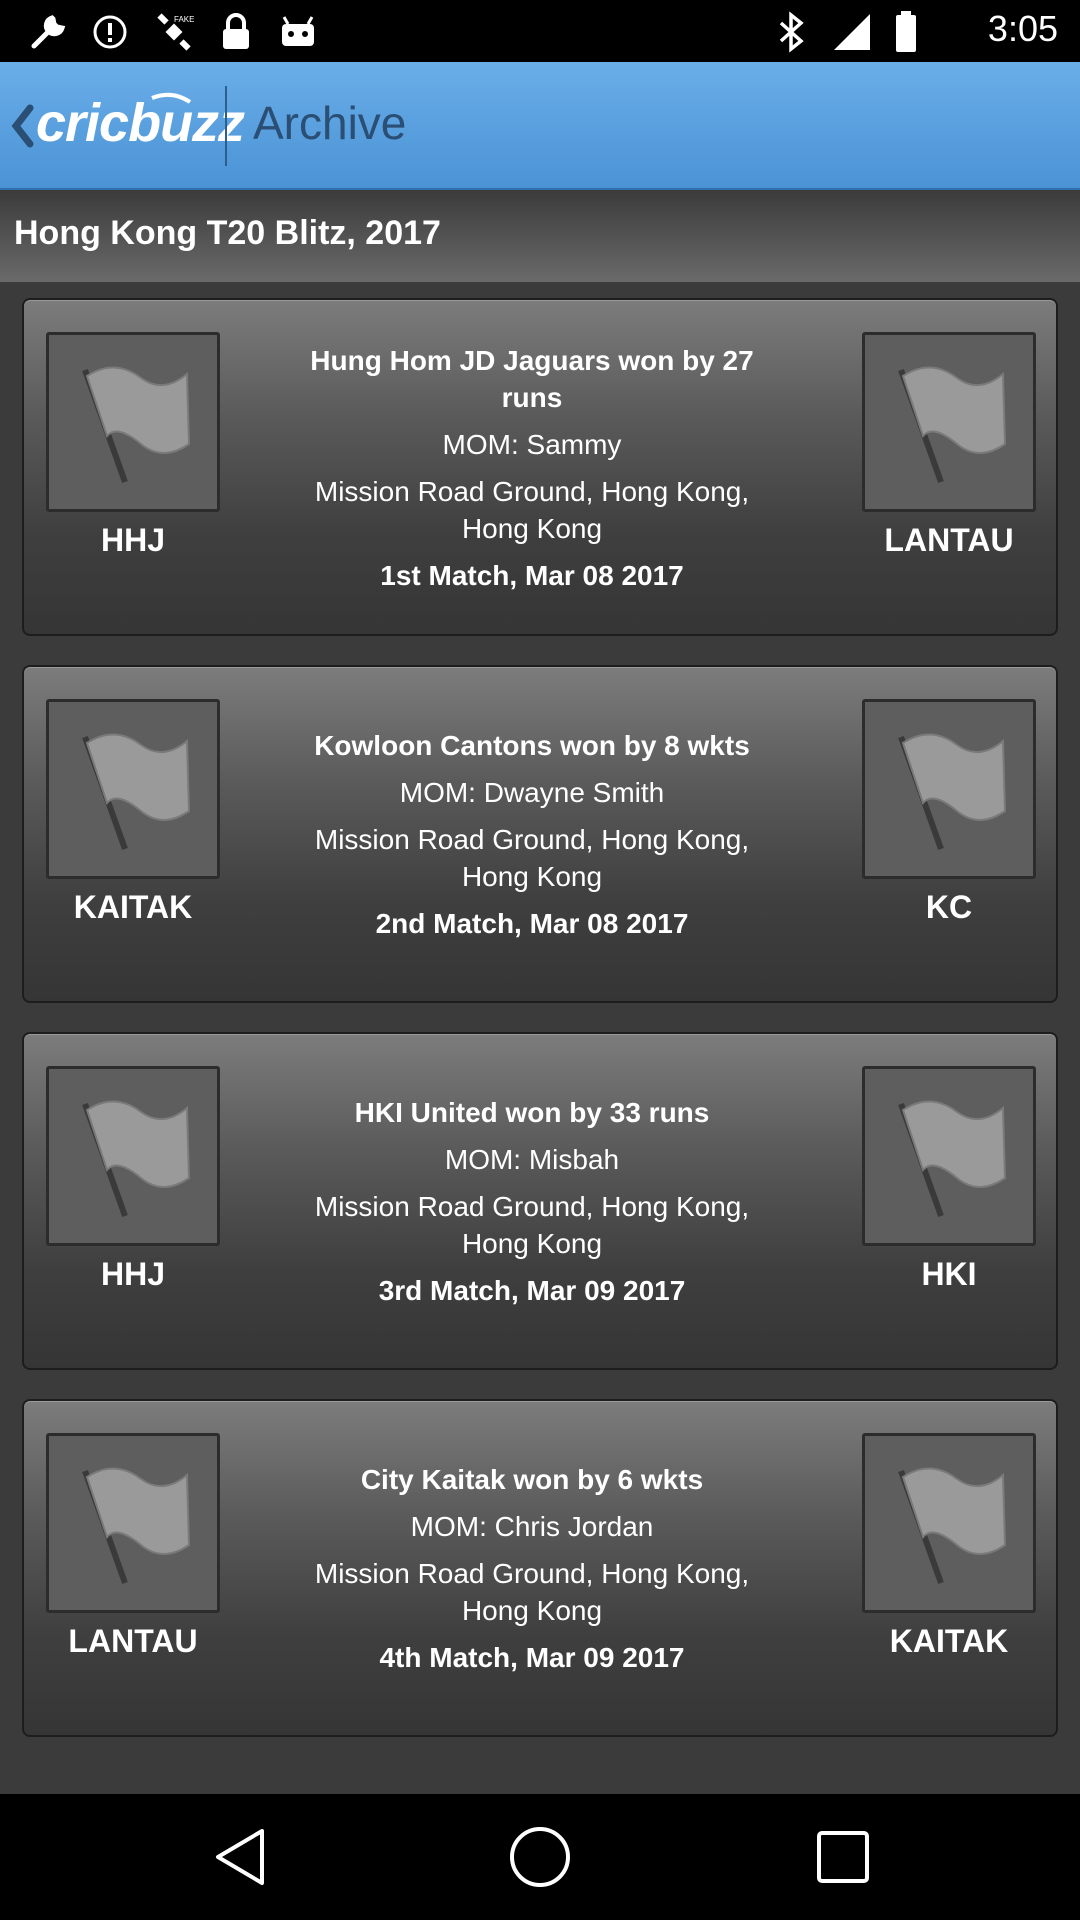 The height and width of the screenshot is (1920, 1080). I want to click on match-result: Kowloon Cantons won by 8 wkts, so click(532, 745).